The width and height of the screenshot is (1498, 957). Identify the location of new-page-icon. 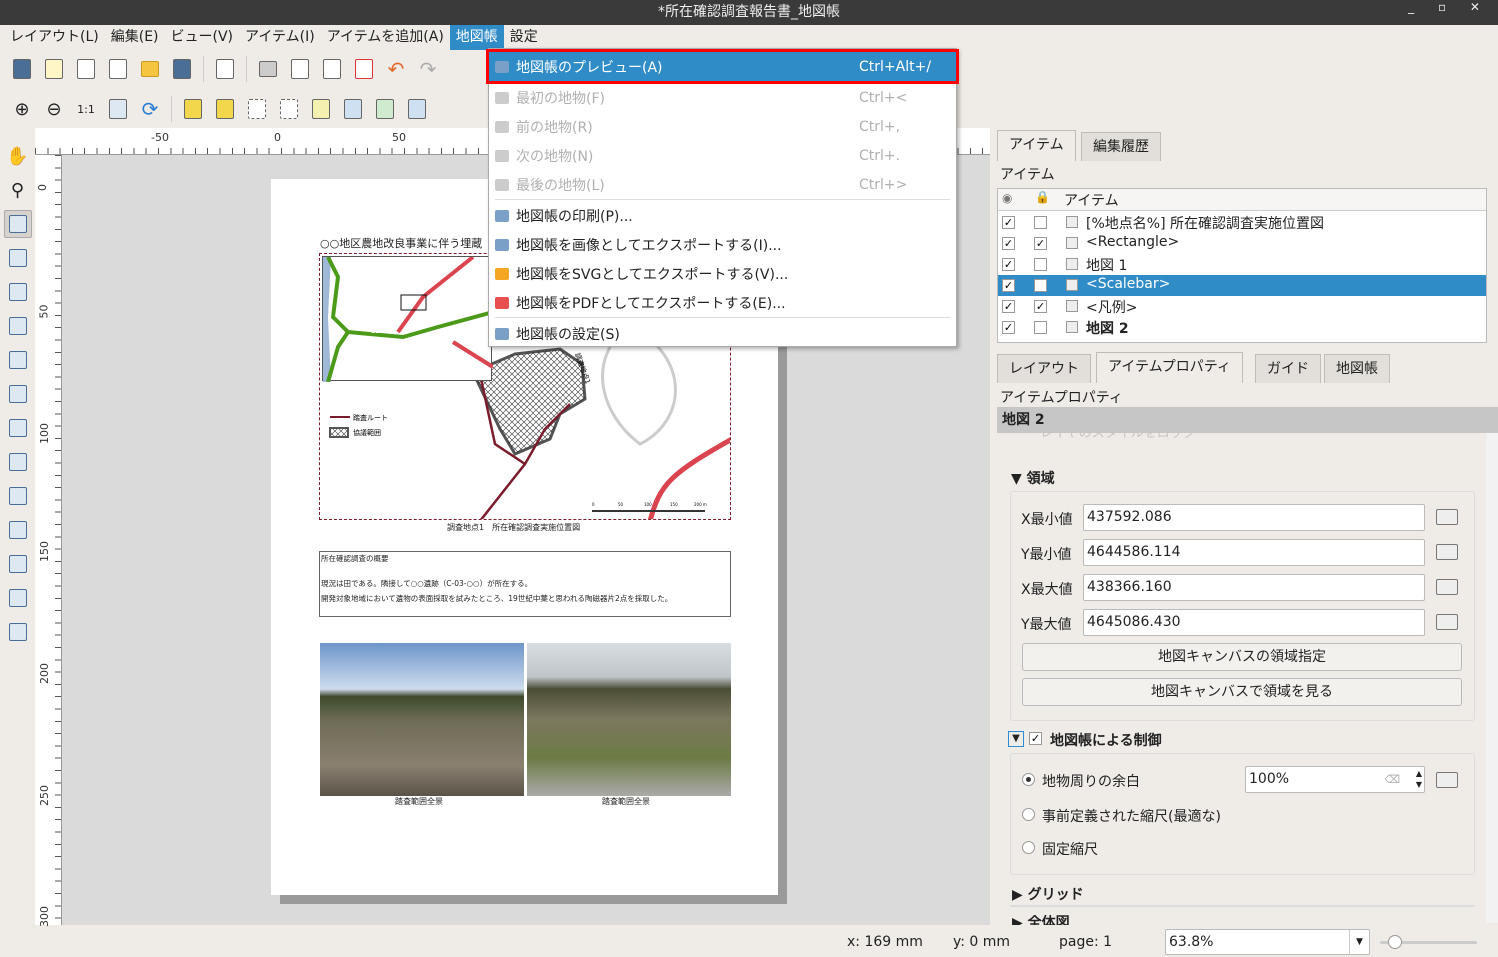
(225, 69).